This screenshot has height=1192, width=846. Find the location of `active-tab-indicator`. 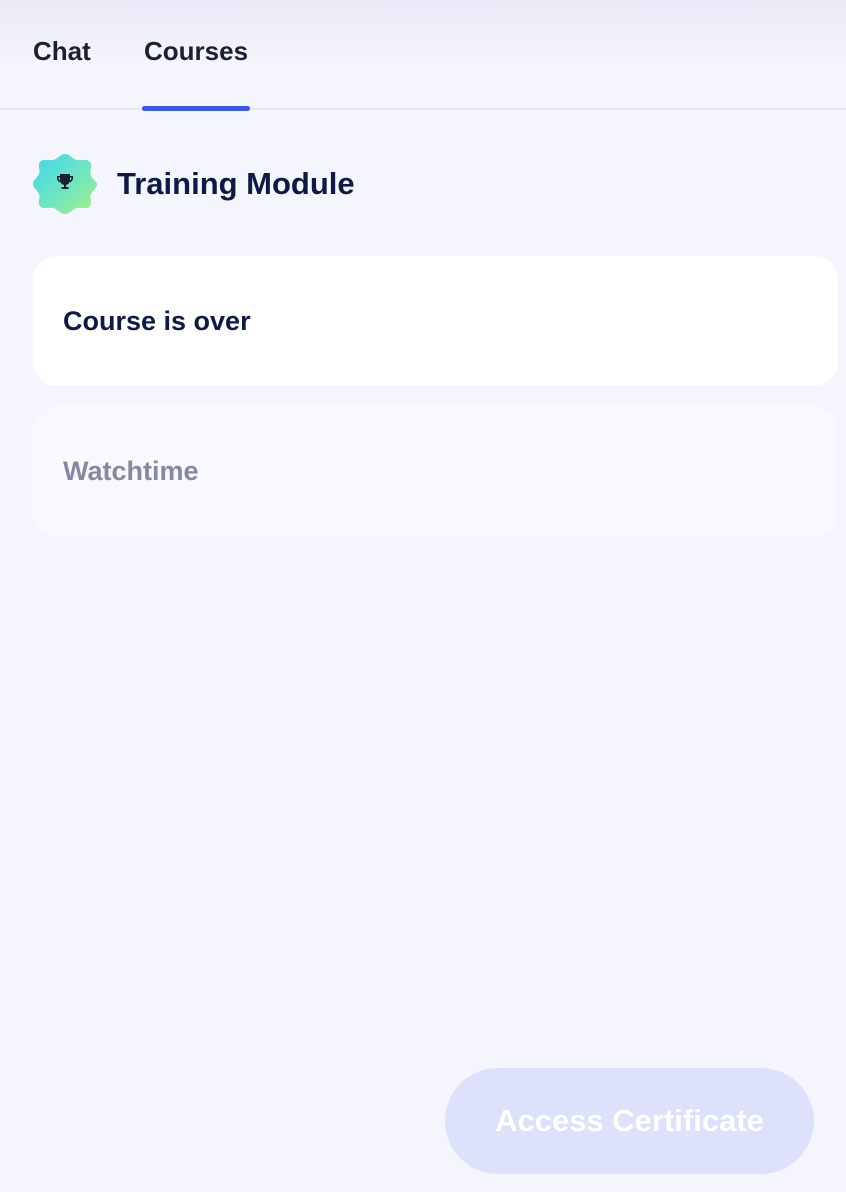

active-tab-indicator is located at coordinates (196, 108).